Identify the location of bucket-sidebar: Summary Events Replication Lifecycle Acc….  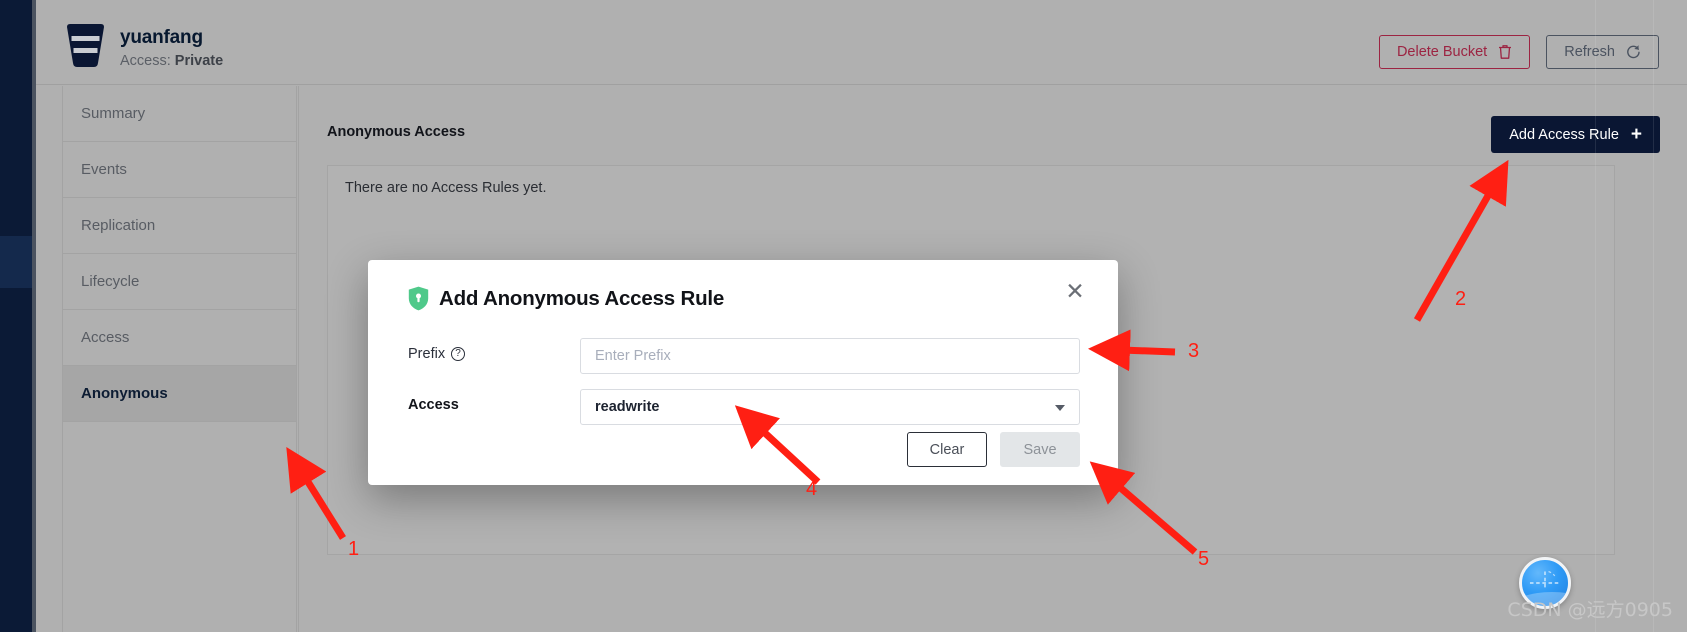
(179, 359).